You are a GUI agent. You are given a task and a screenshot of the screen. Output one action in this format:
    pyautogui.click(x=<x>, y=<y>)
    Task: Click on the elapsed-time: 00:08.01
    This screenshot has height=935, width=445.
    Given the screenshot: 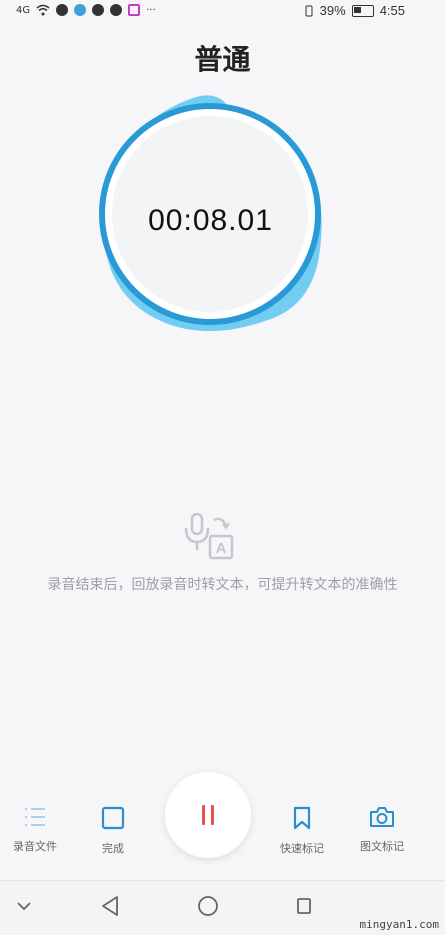 What is the action you would take?
    pyautogui.click(x=210, y=220)
    